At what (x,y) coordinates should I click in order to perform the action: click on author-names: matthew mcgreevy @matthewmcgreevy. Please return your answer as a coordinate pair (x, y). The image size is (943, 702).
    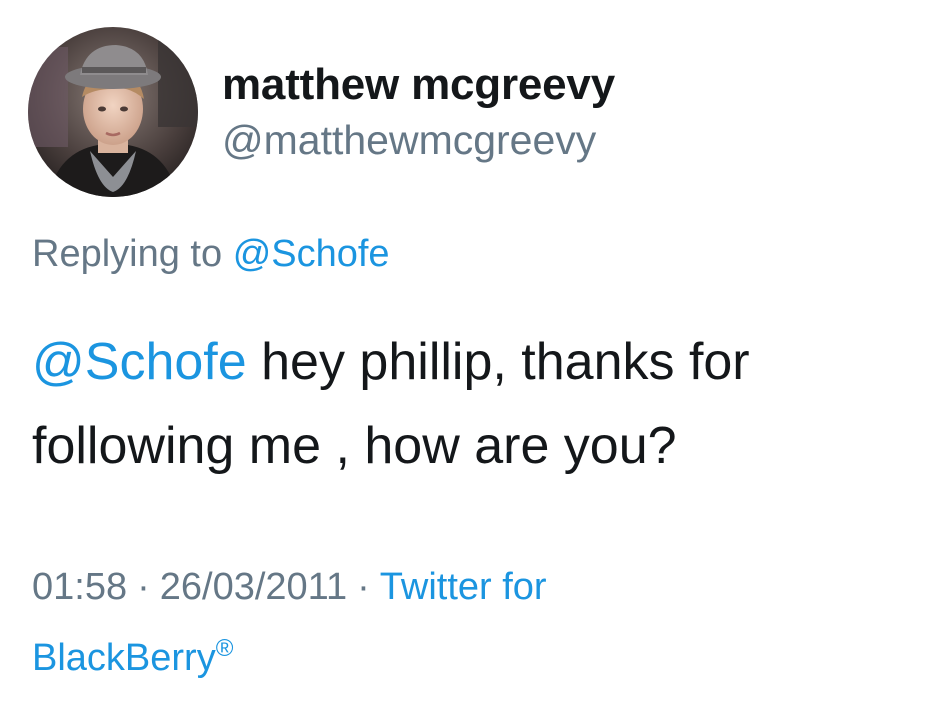
    Looking at the image, I should click on (418, 112).